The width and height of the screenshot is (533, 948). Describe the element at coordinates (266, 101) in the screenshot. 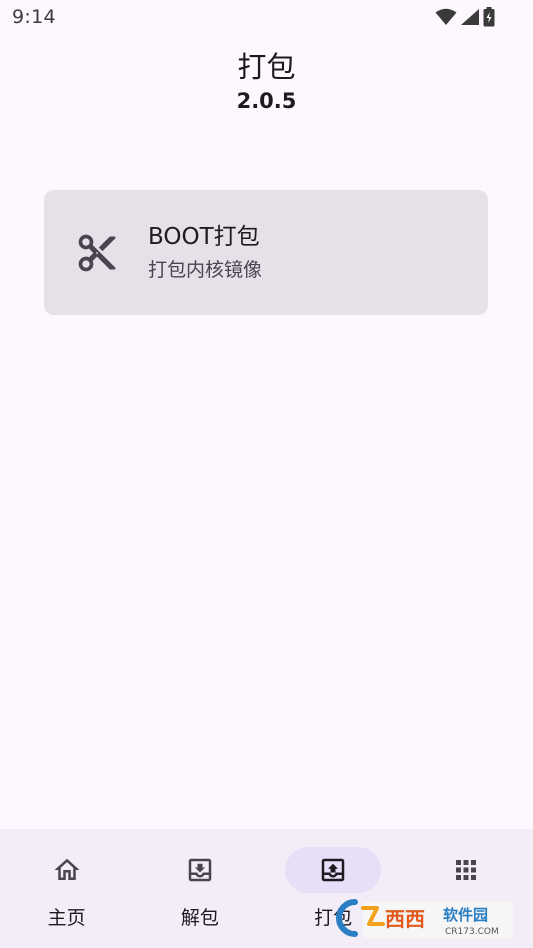

I see `app-version: 2.0.5` at that location.